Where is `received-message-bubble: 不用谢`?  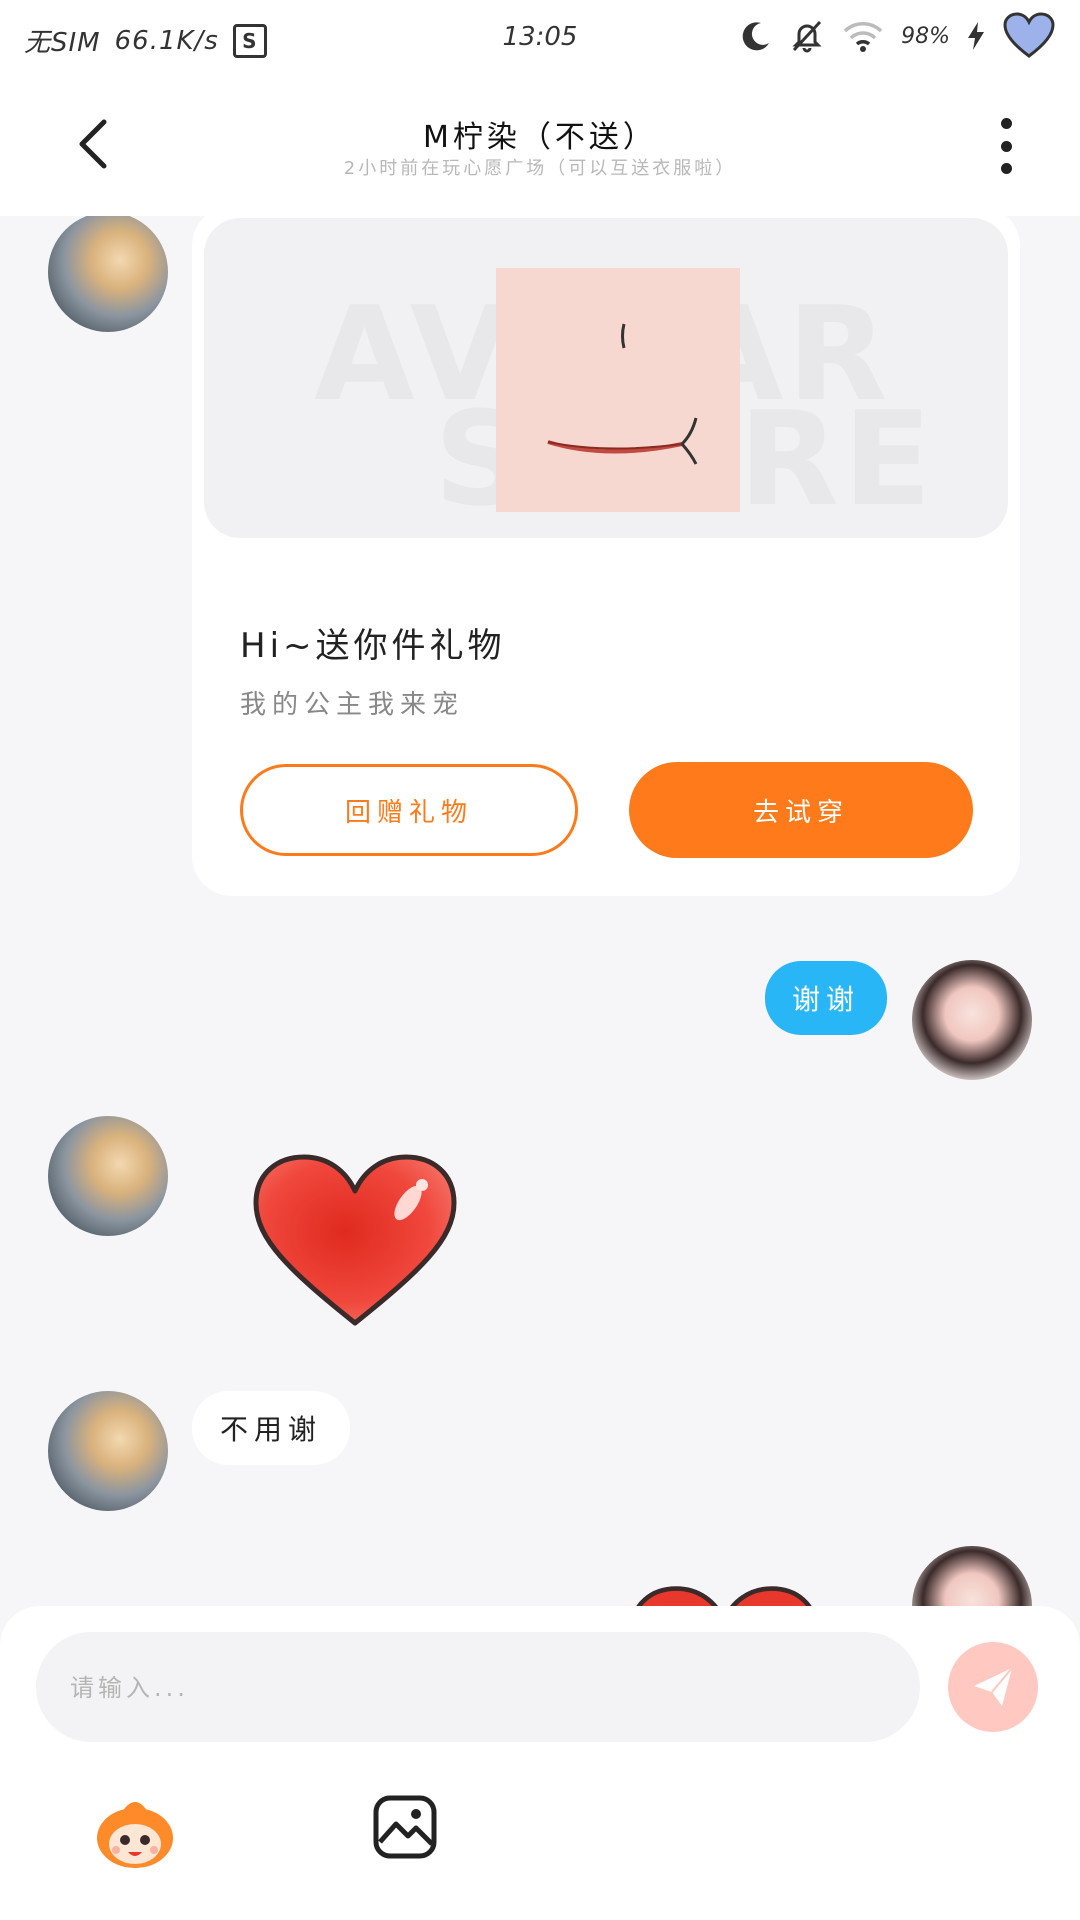
received-message-bubble: 不用谢 is located at coordinates (271, 1428).